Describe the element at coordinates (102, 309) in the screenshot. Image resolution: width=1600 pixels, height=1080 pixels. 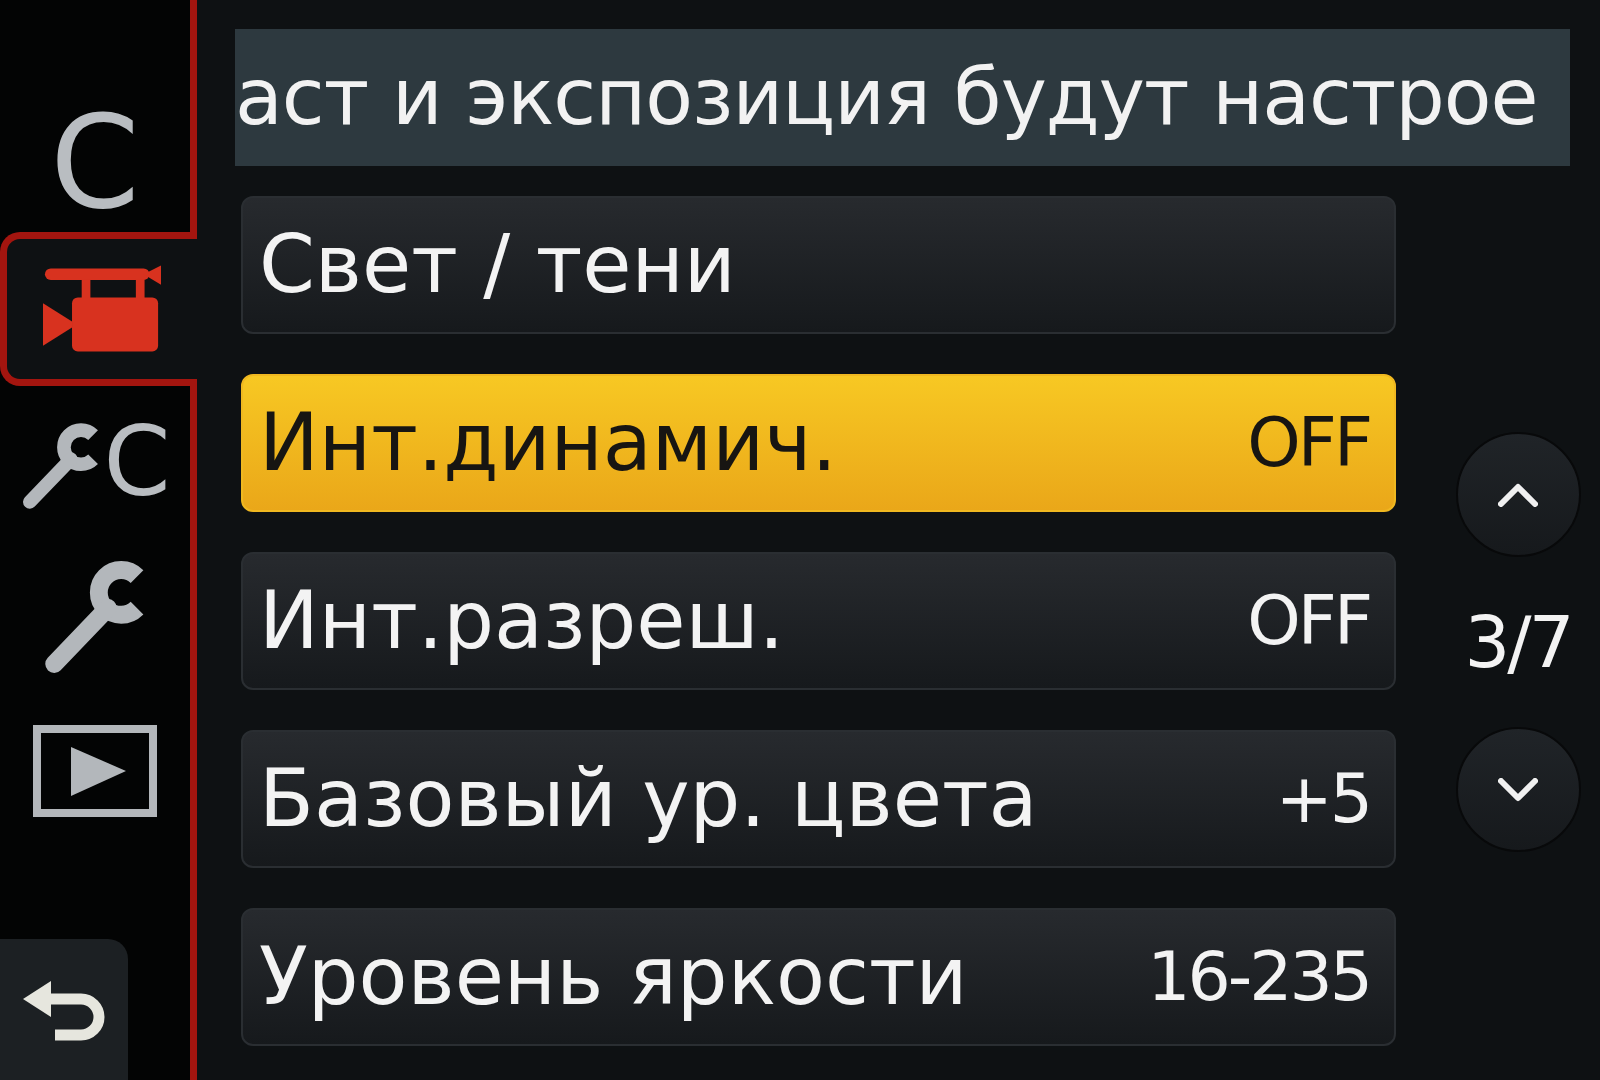
I see `video-camera-icon` at that location.